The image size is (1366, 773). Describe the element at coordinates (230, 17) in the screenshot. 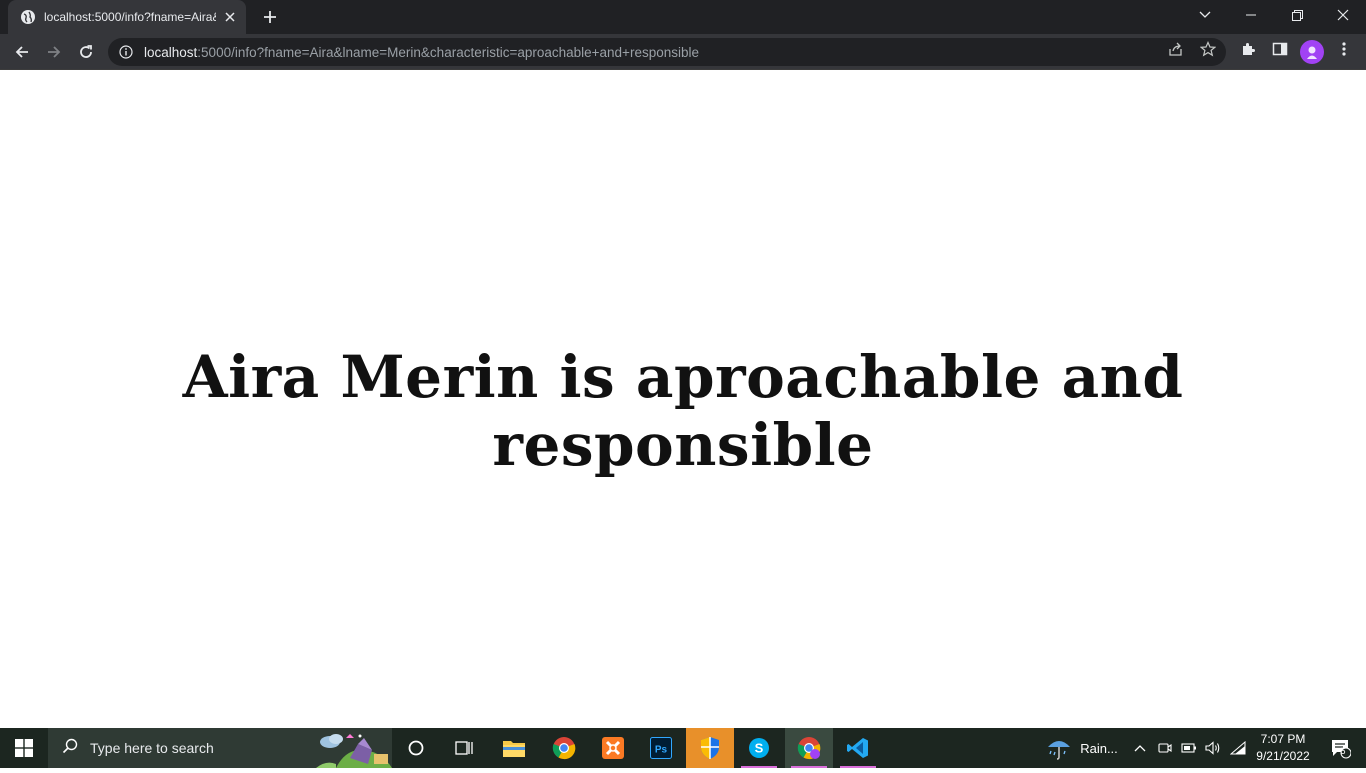

I see `close-tab-icon` at that location.